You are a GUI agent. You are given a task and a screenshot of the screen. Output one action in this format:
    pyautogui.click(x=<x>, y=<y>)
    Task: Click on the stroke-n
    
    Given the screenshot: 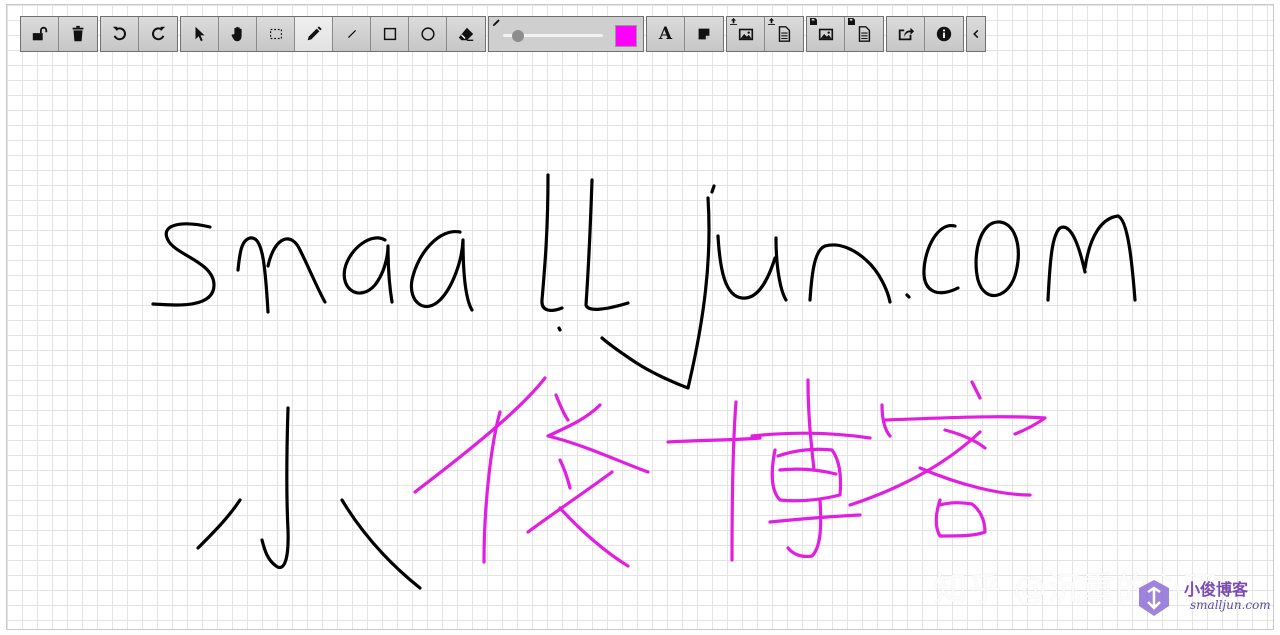 What is the action you would take?
    pyautogui.click(x=850, y=273)
    